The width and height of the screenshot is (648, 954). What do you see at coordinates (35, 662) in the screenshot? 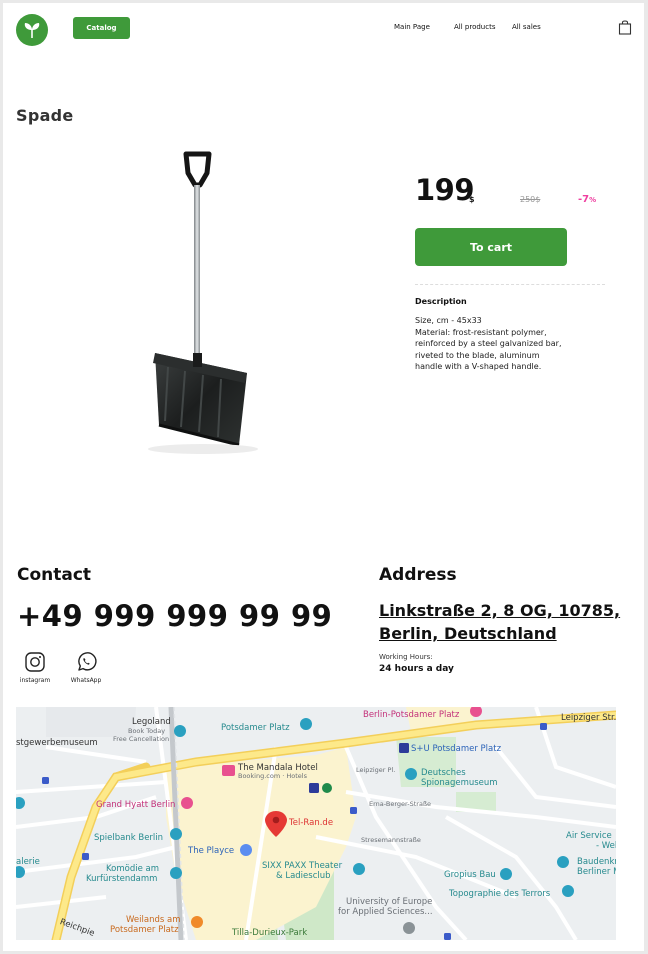
I see `instagram-icon` at bounding box center [35, 662].